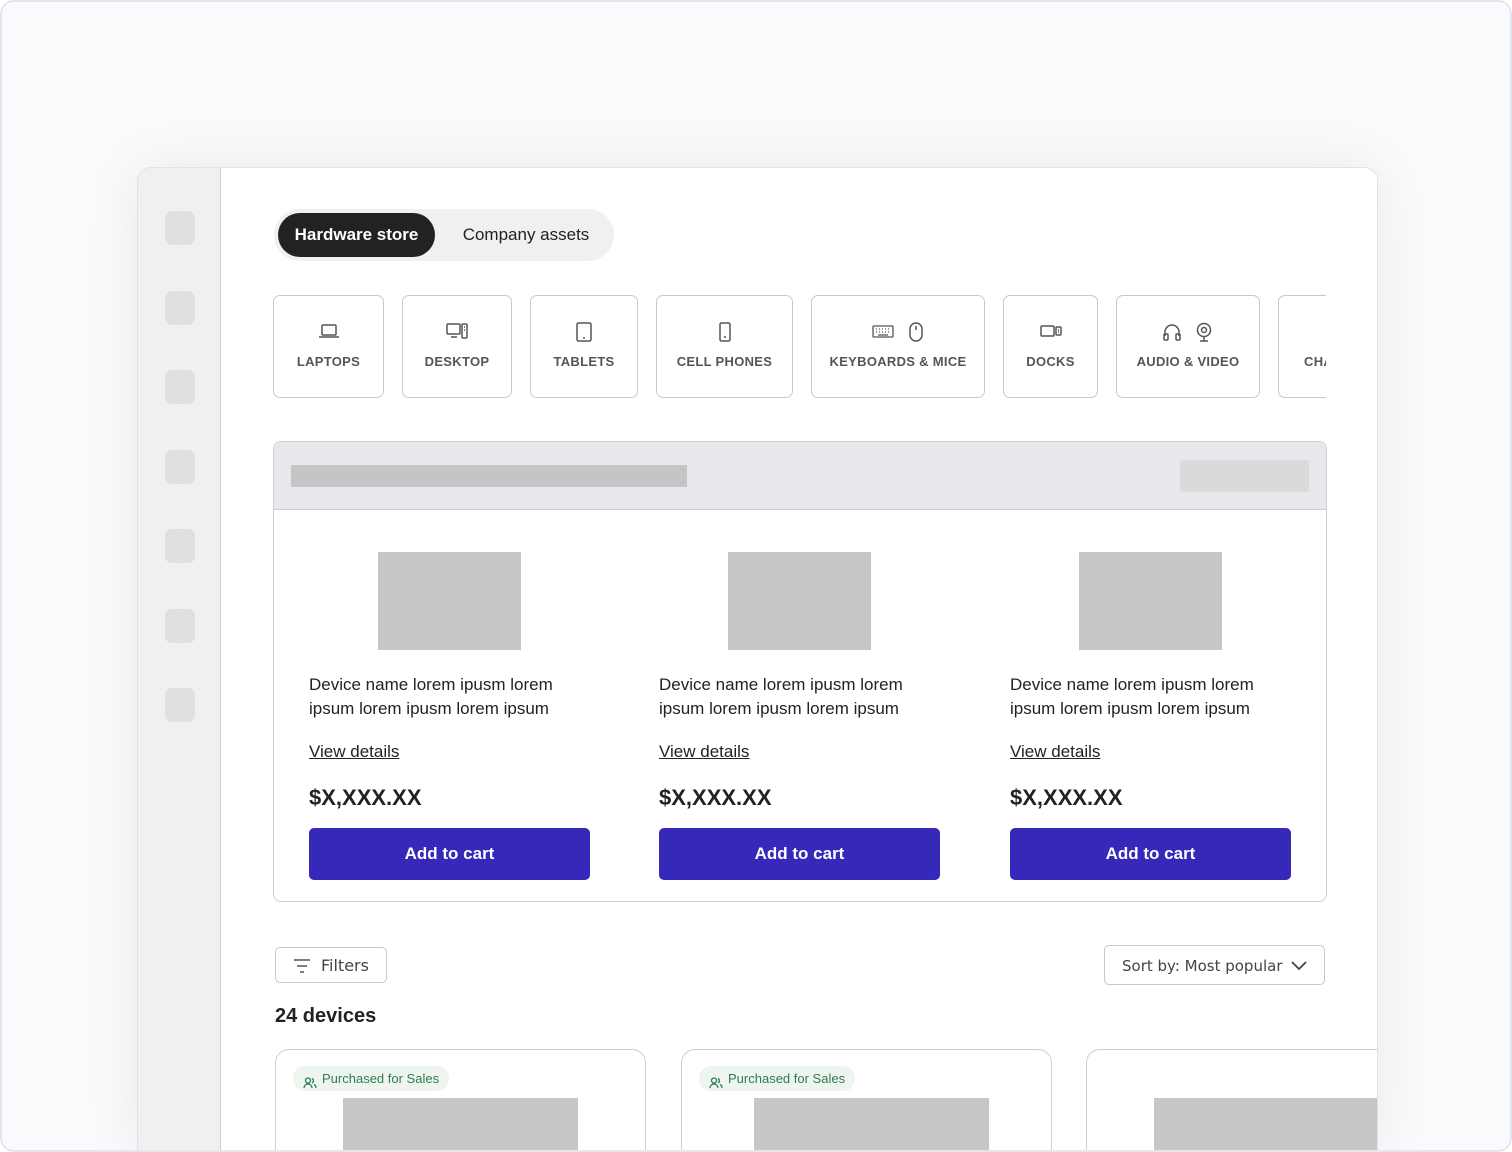  Describe the element at coordinates (1315, 361) in the screenshot. I see `category-label: CHA` at that location.